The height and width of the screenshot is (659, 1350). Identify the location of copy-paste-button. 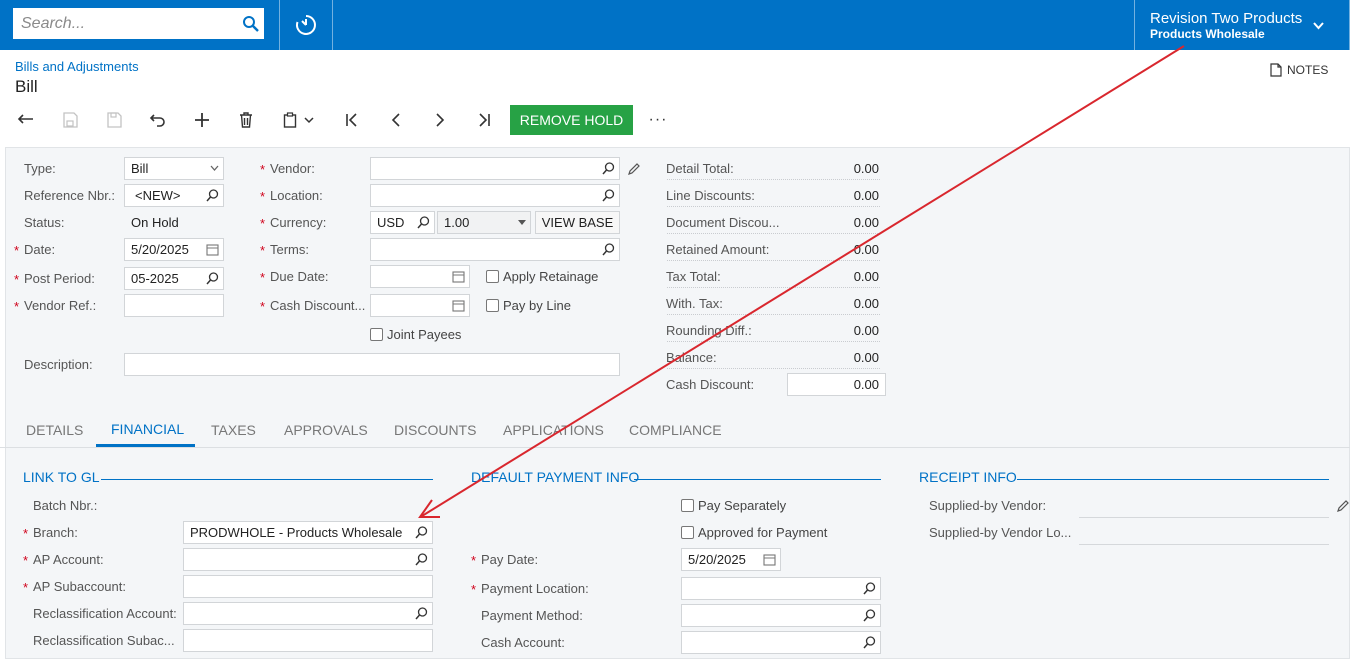
(290, 120).